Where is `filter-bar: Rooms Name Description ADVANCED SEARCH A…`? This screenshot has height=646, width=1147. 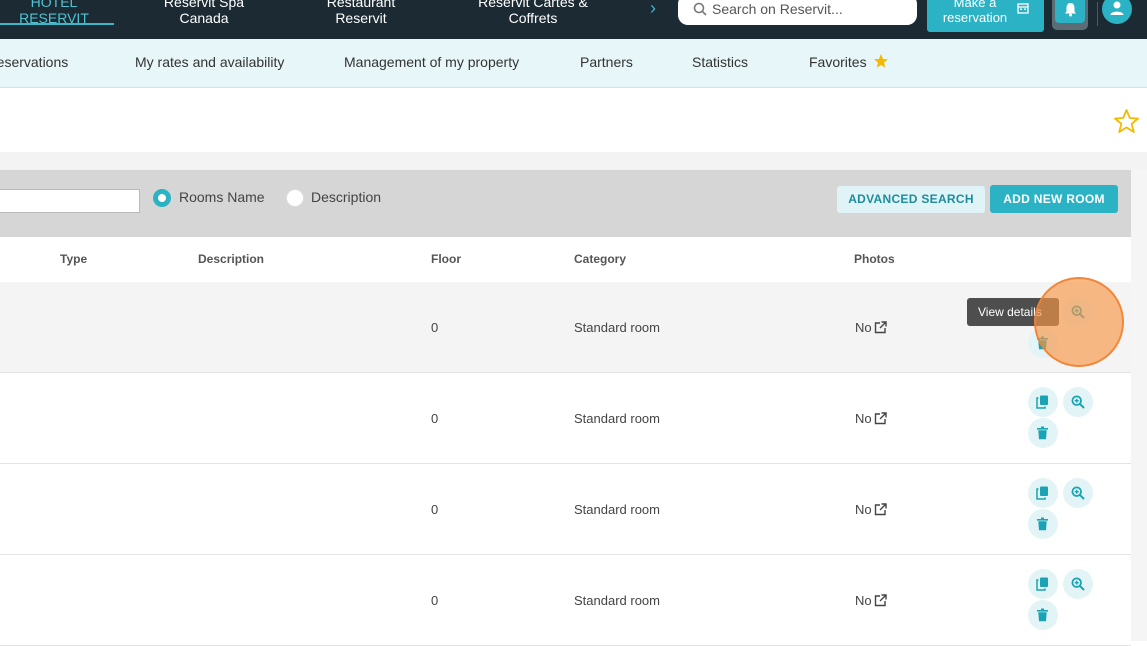 filter-bar: Rooms Name Description ADVANCED SEARCH A… is located at coordinates (565, 203).